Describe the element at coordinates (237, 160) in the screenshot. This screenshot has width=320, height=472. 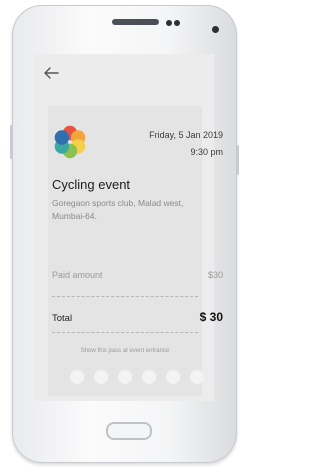
I see `power-button` at that location.